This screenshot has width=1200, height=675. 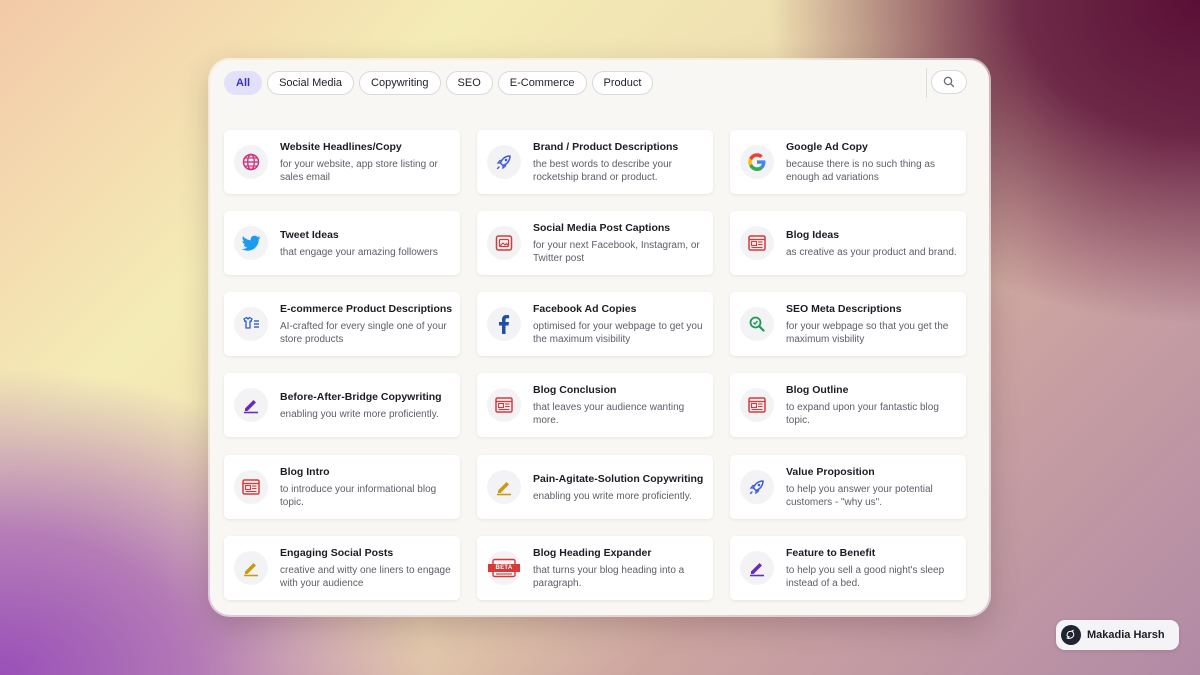 What do you see at coordinates (305, 472) in the screenshot?
I see `card-title: Blog Intro` at bounding box center [305, 472].